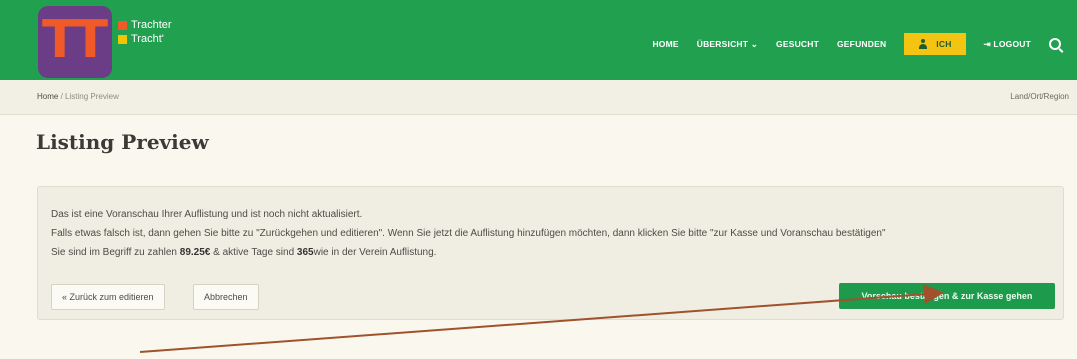  Describe the element at coordinates (923, 44) in the screenshot. I see `user-icon` at that location.